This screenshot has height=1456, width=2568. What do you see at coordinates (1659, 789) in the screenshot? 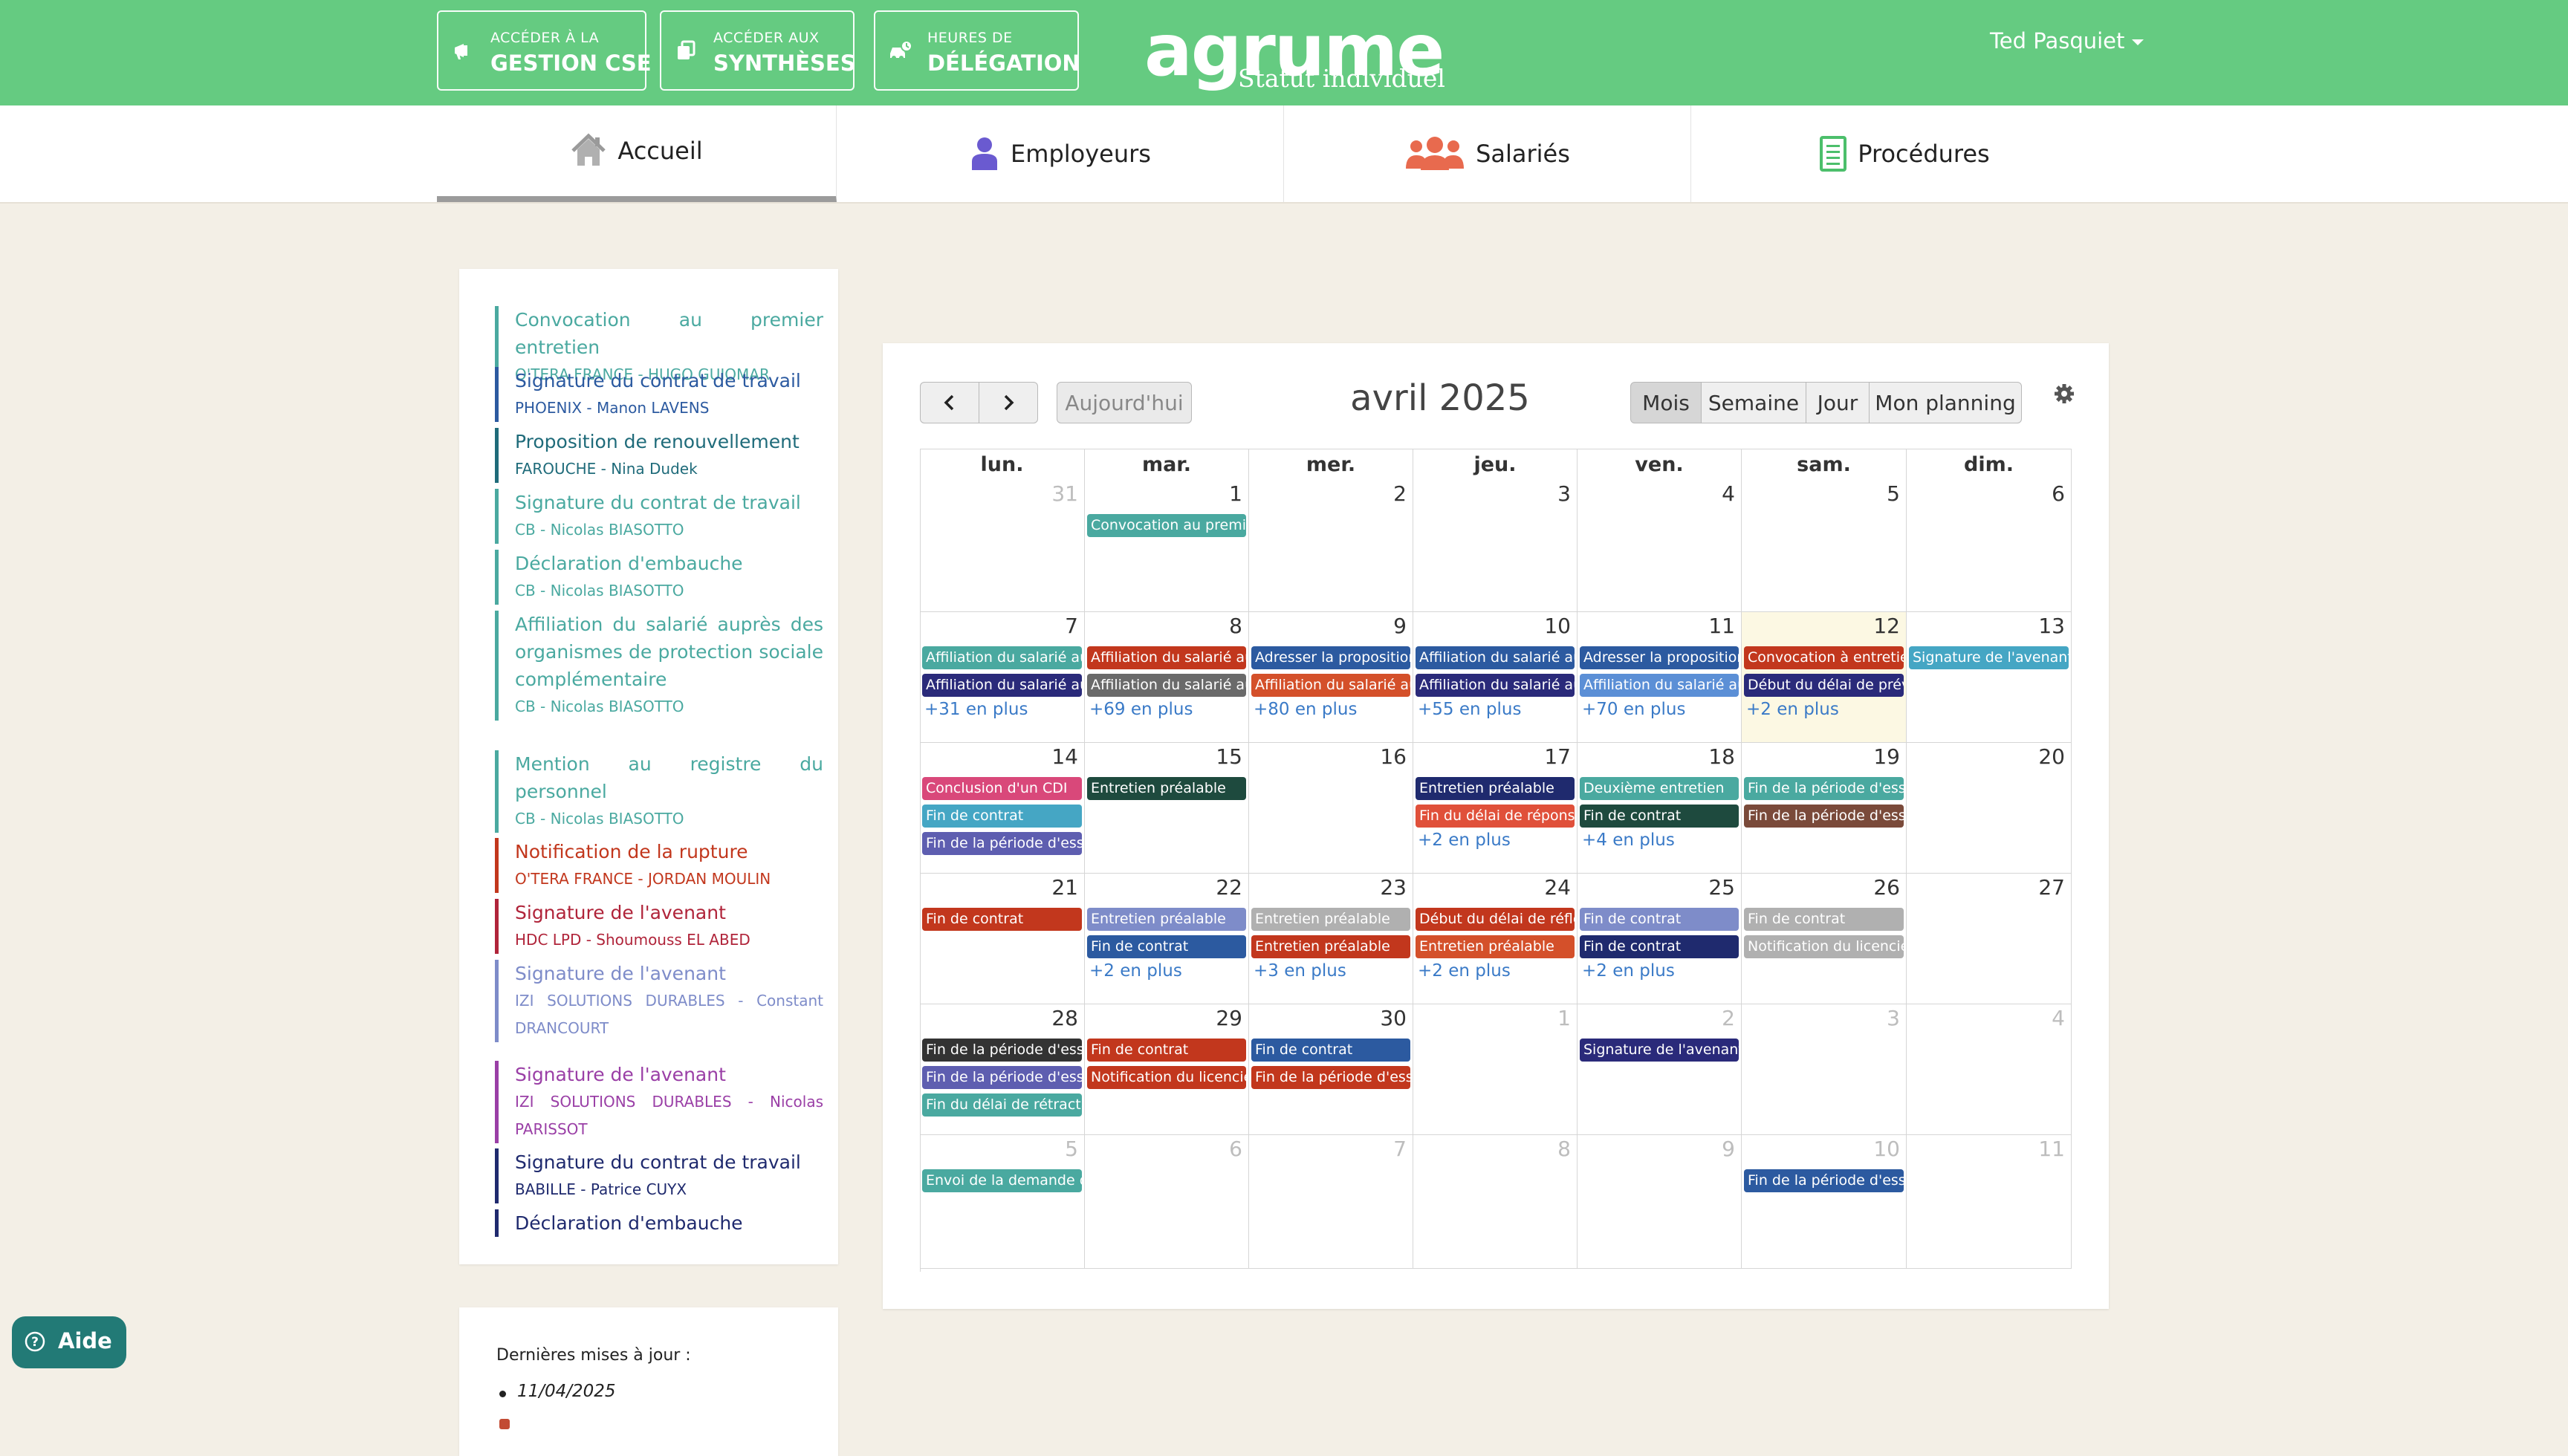
I see `calendar-event: Deuxième entretien` at bounding box center [1659, 789].